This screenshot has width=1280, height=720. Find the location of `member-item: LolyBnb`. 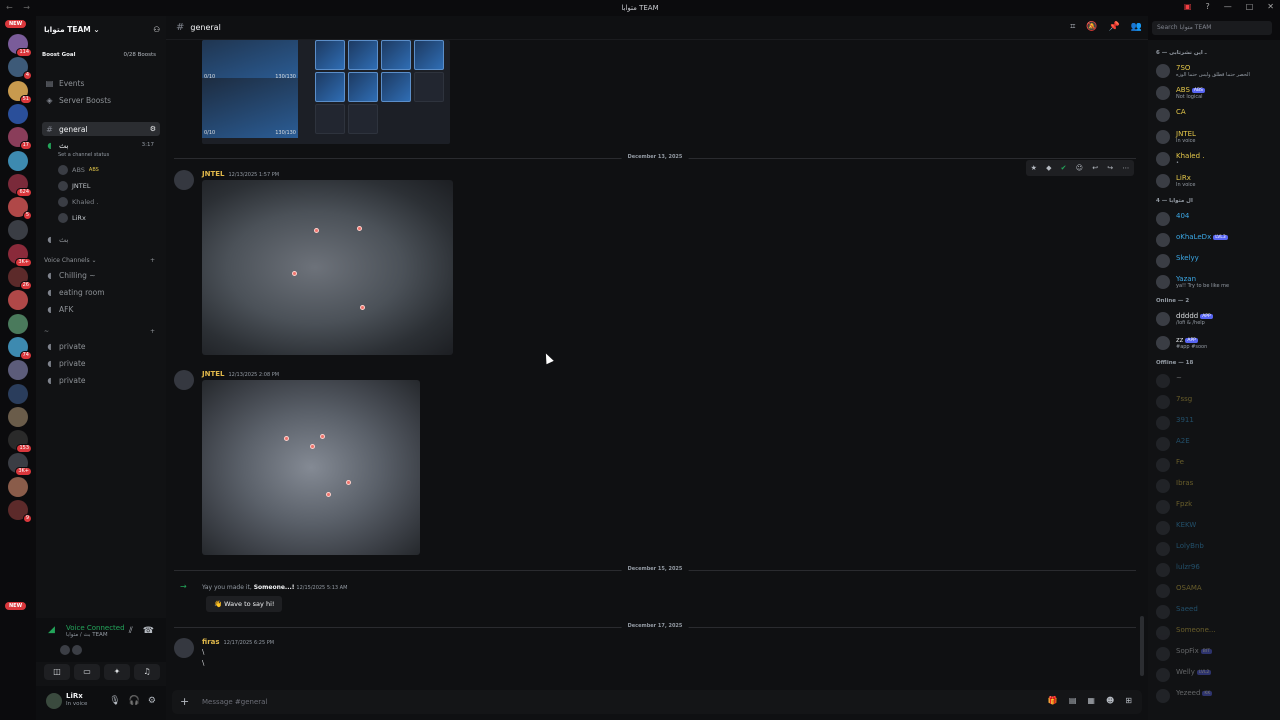

member-item: LolyBnb is located at coordinates (1216, 549).